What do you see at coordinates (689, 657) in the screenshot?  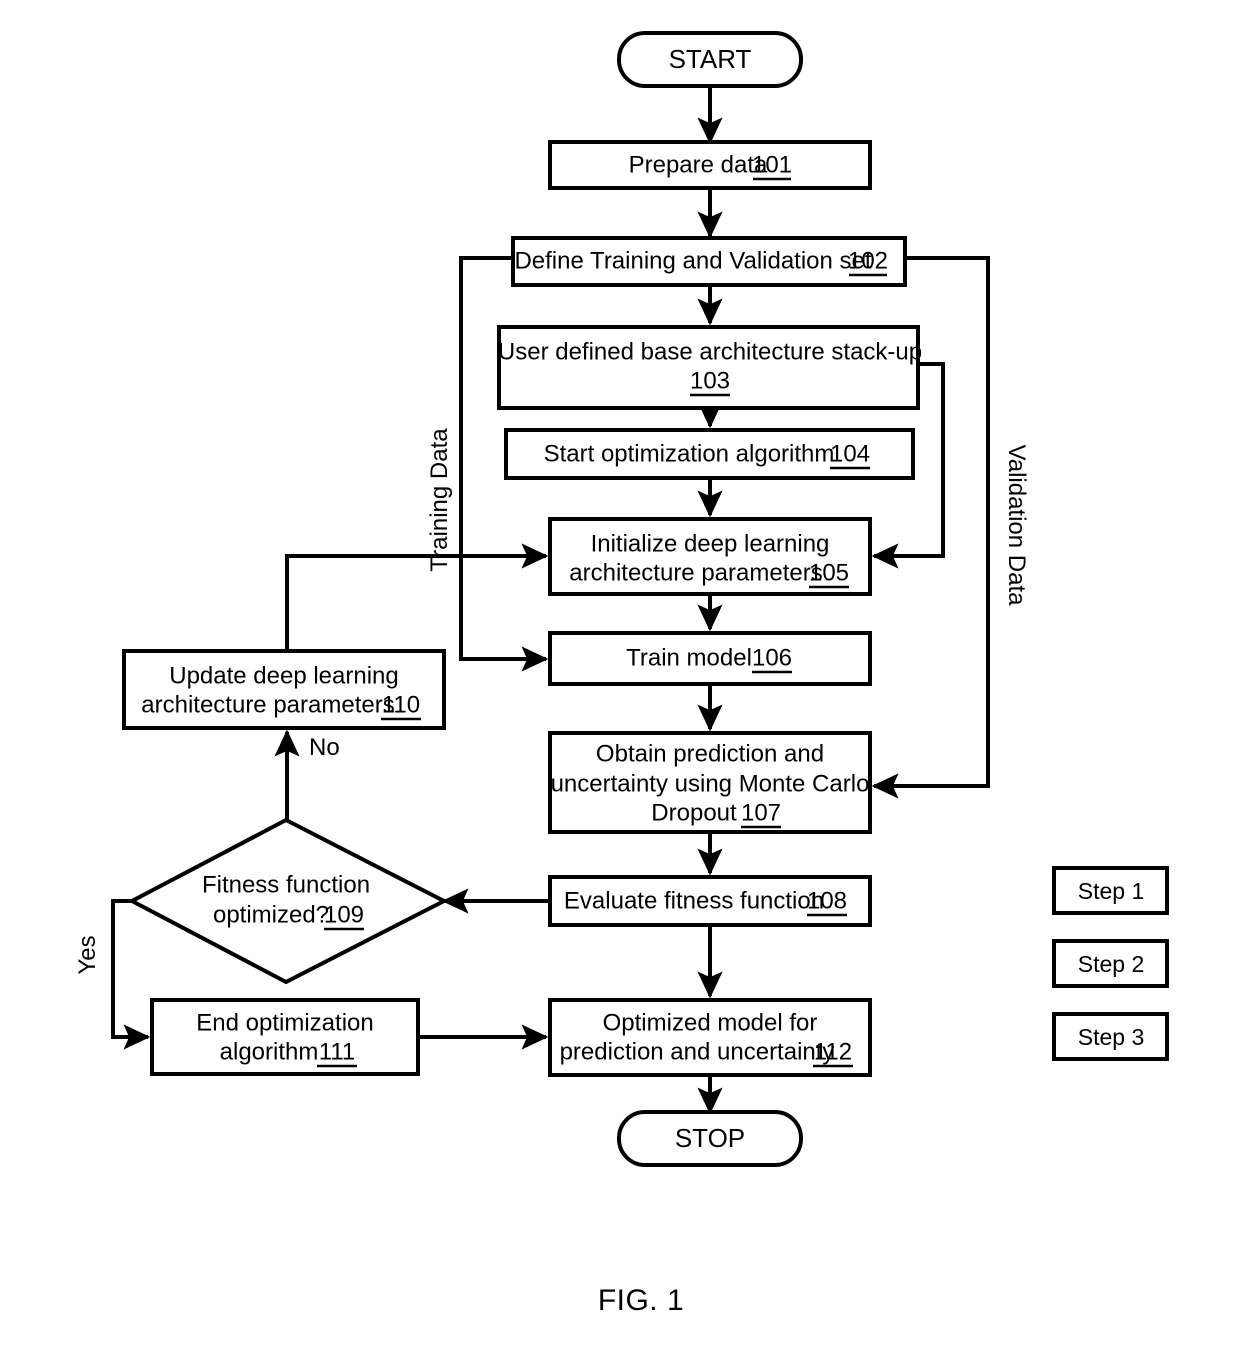 I see `node-106-line-0: Train model` at bounding box center [689, 657].